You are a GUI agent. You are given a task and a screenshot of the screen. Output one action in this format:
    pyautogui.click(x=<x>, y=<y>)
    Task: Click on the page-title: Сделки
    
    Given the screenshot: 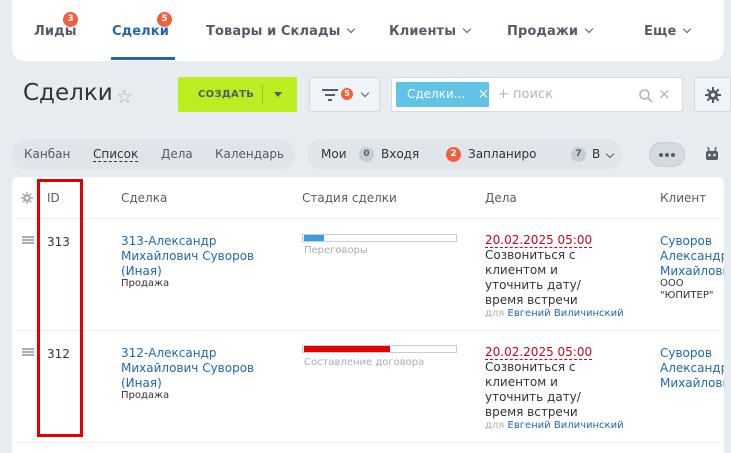 What is the action you would take?
    pyautogui.click(x=68, y=93)
    